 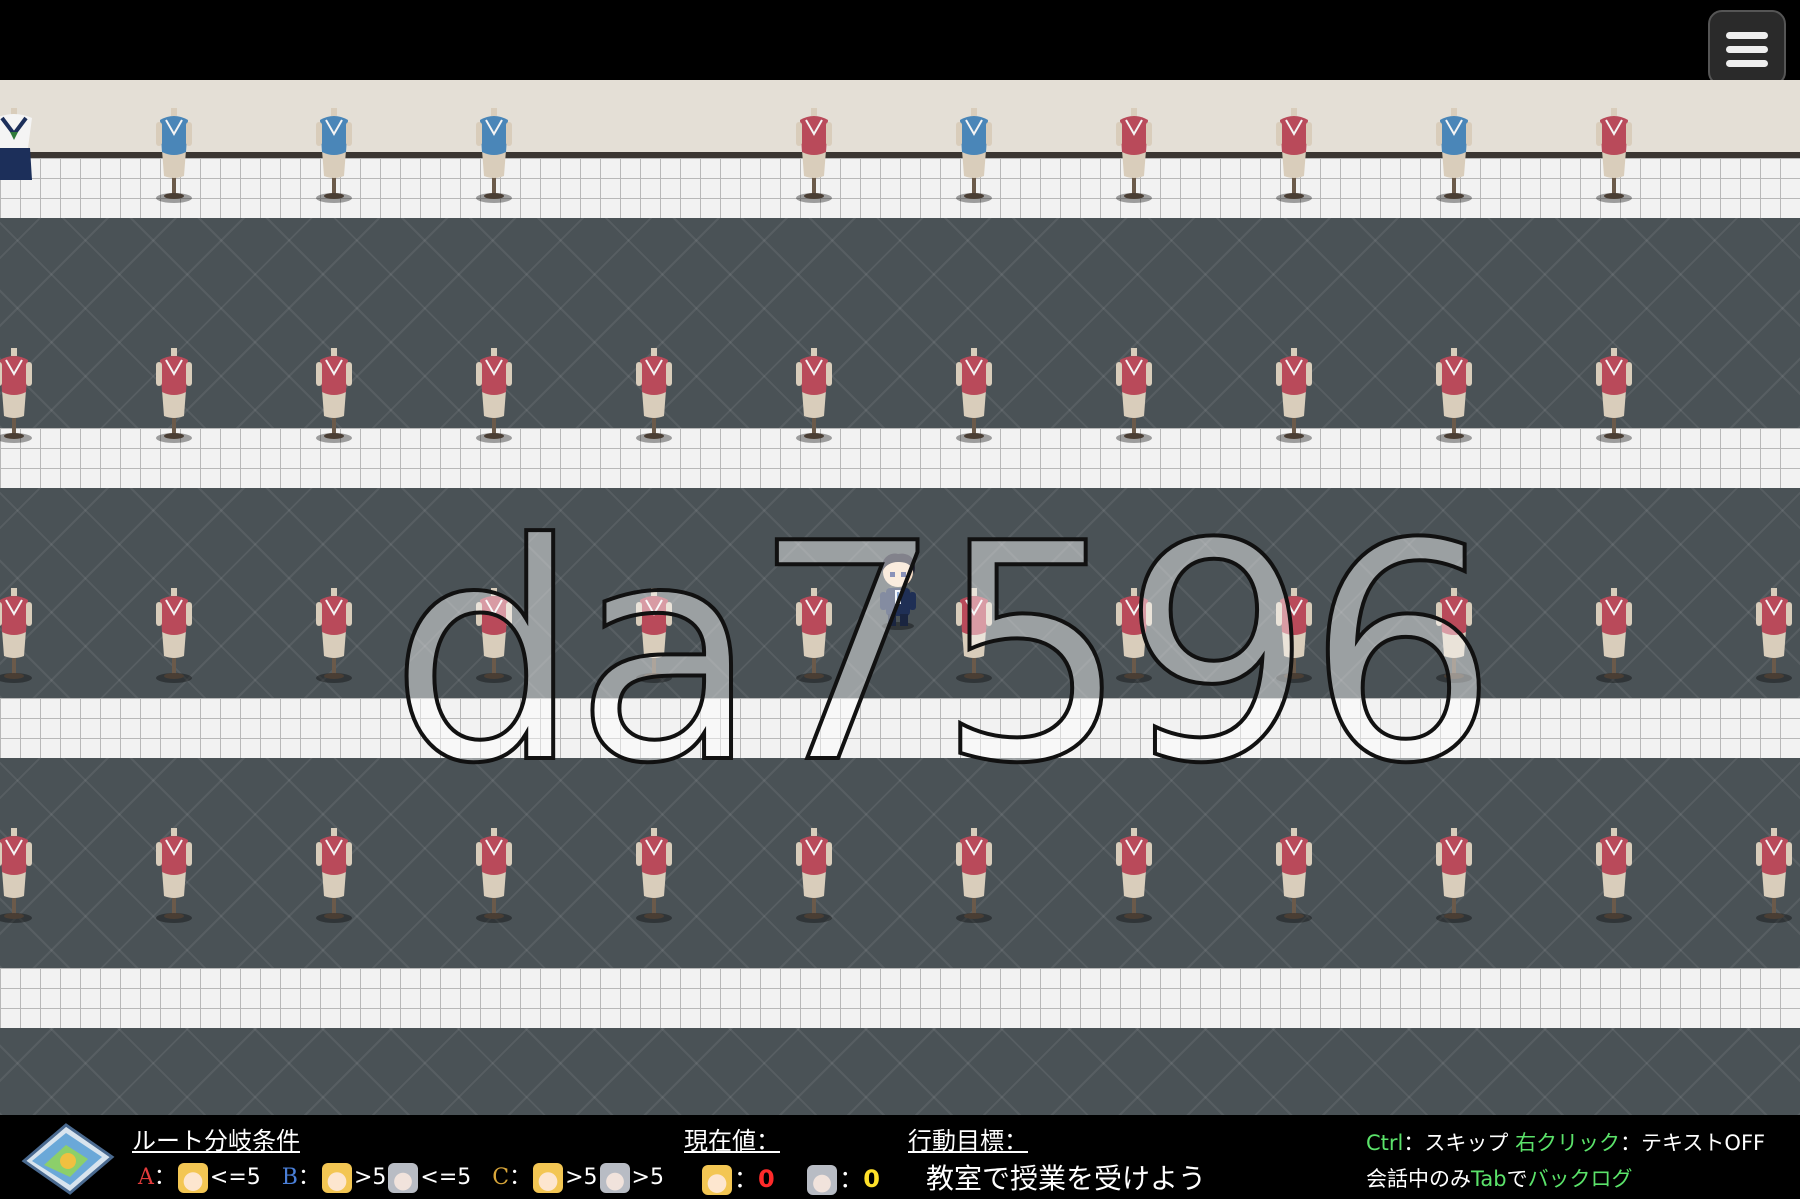 What do you see at coordinates (900, 43) in the screenshot?
I see `top-bar` at bounding box center [900, 43].